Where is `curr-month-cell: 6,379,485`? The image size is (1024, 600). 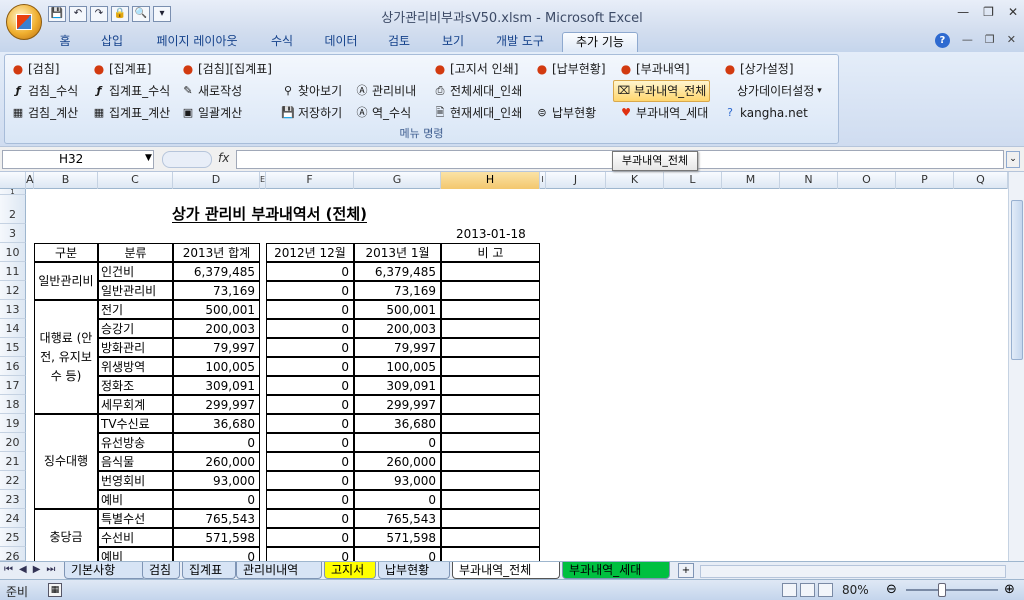 curr-month-cell: 6,379,485 is located at coordinates (397, 271).